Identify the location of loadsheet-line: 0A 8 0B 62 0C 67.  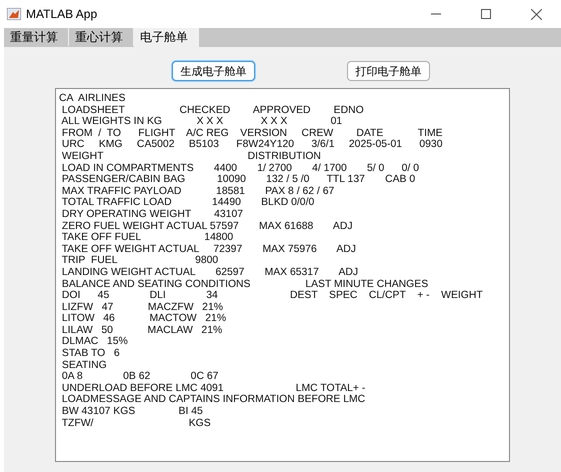
(139, 377).